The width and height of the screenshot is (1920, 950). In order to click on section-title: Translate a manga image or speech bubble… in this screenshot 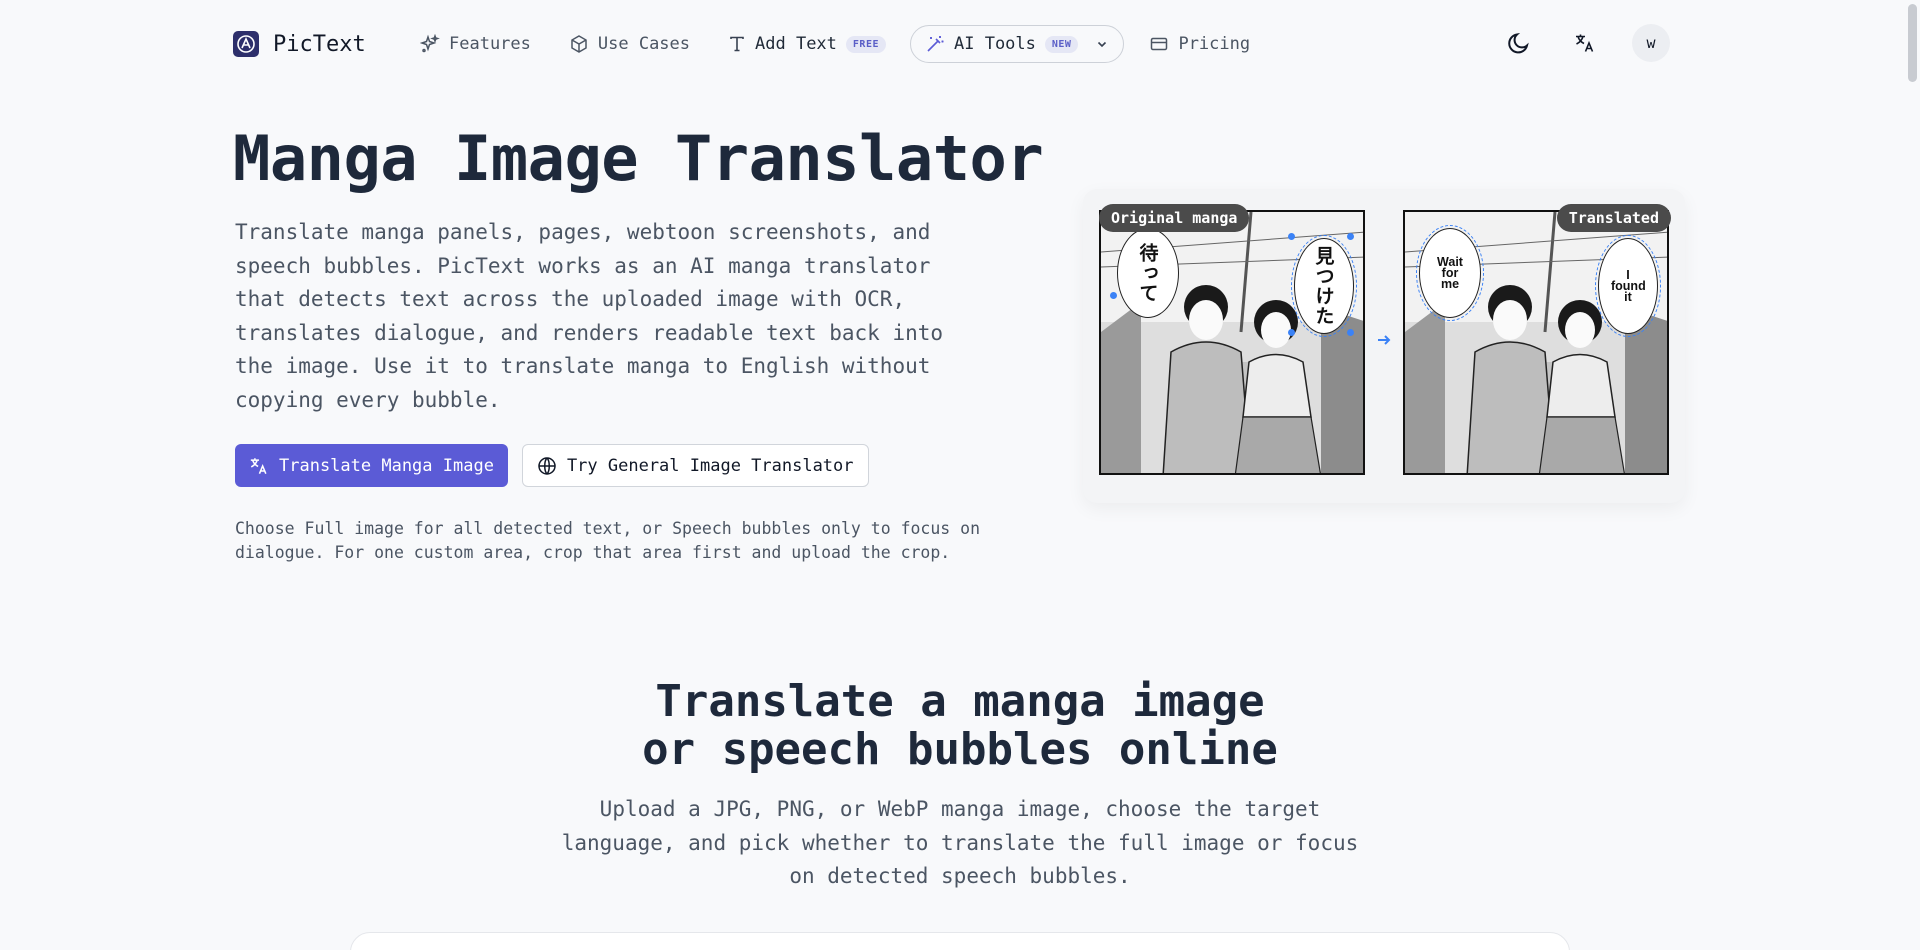, I will do `click(960, 726)`.